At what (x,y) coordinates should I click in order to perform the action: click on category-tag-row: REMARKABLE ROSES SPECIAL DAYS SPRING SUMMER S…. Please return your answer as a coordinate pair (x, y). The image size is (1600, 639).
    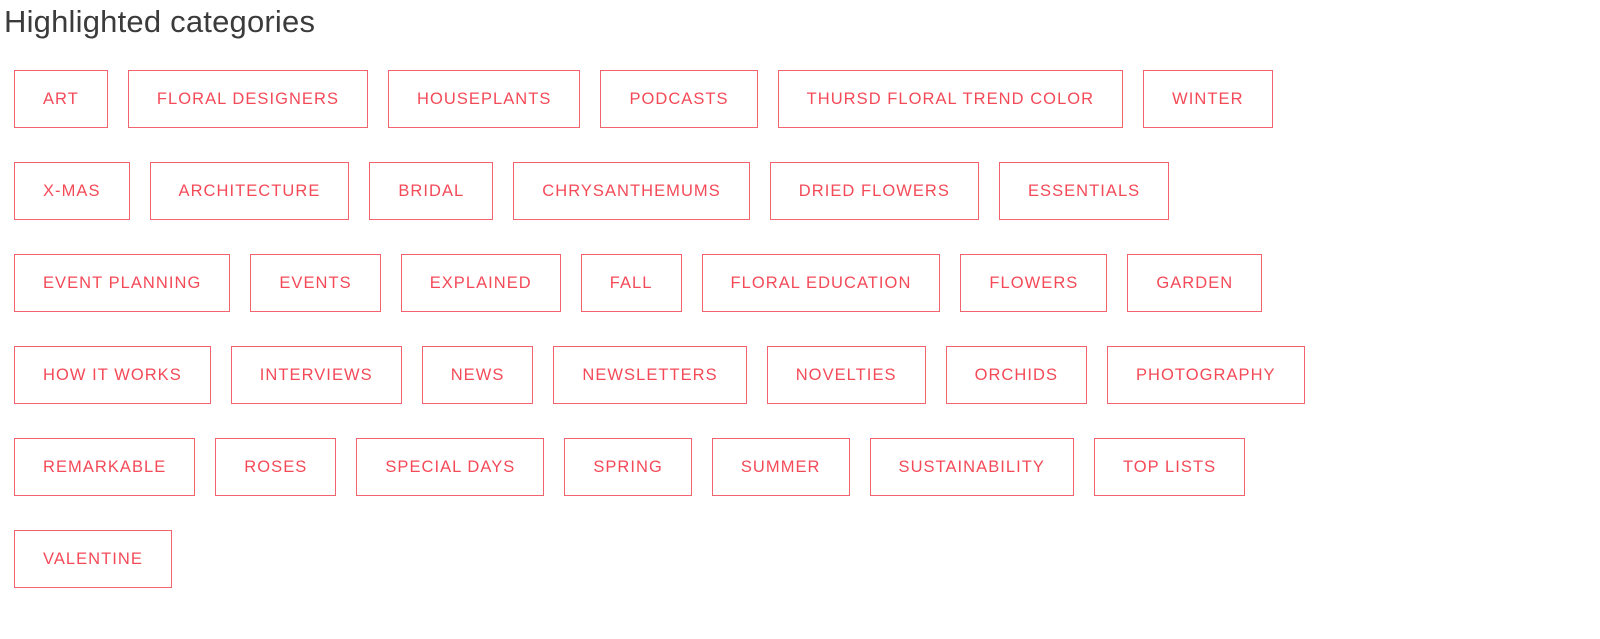
    Looking at the image, I should click on (807, 467).